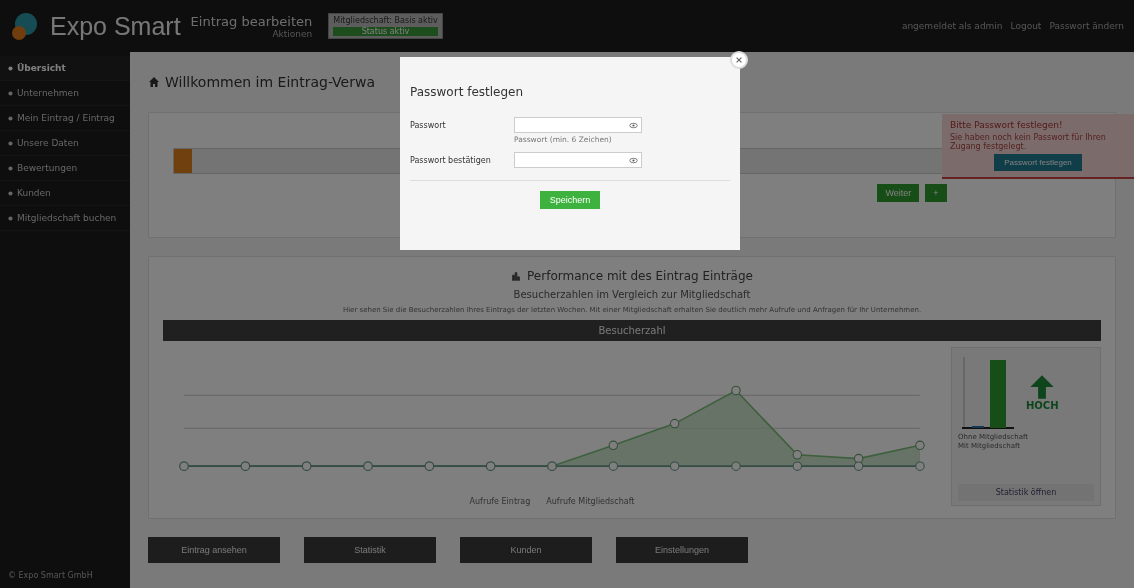 This screenshot has width=1134, height=588. Describe the element at coordinates (590, 501) in the screenshot. I see `legend-item: Aufrufe Mitgliedschaft` at that location.